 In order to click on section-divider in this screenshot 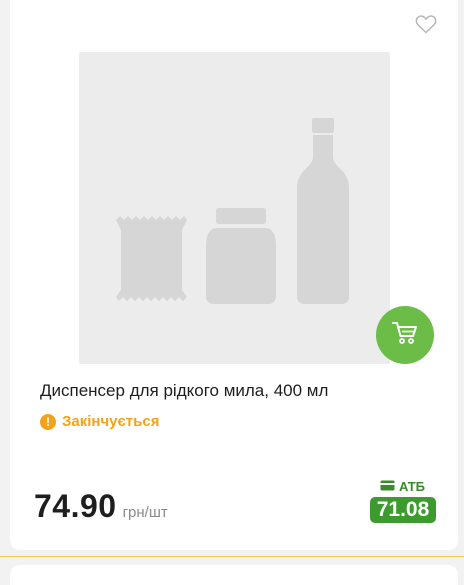, I will do `click(232, 556)`.